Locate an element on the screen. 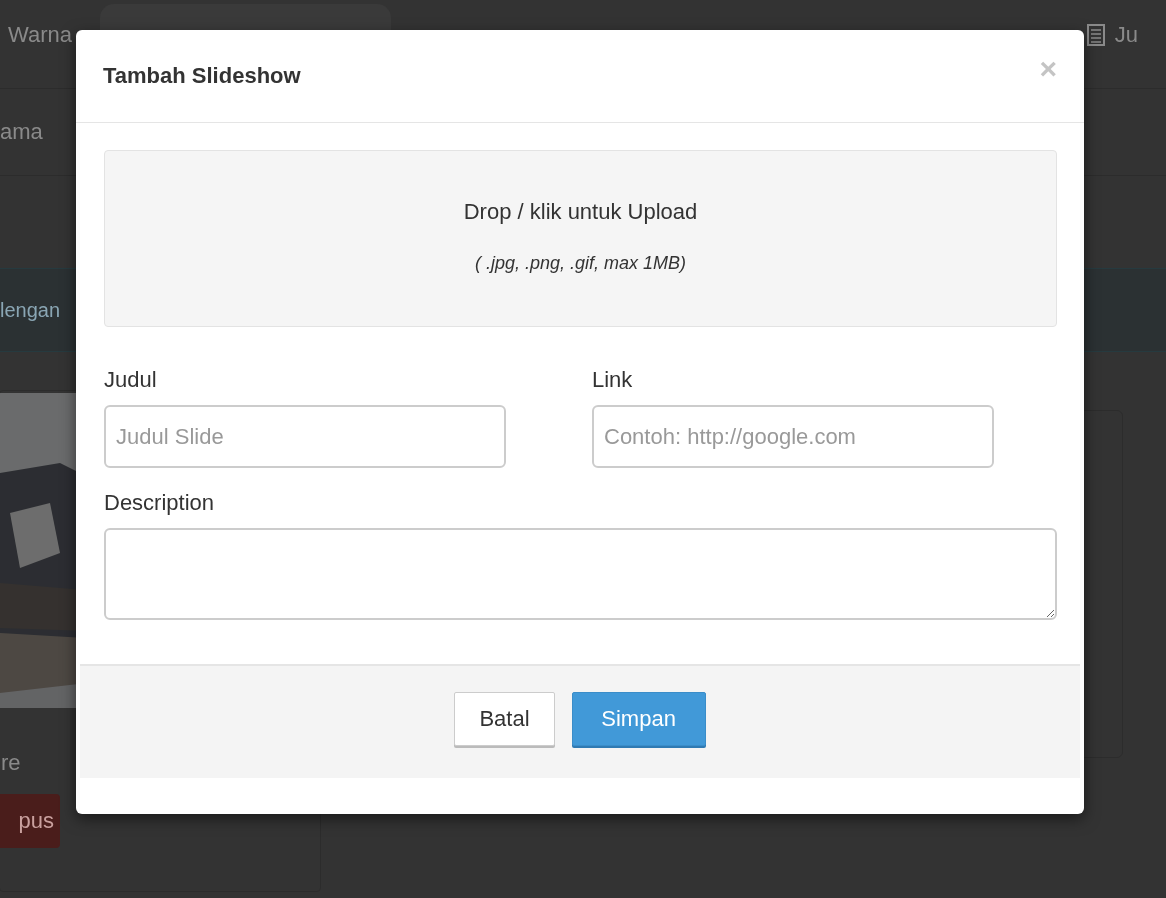 This screenshot has height=898, width=1166. description-field is located at coordinates (580, 574).